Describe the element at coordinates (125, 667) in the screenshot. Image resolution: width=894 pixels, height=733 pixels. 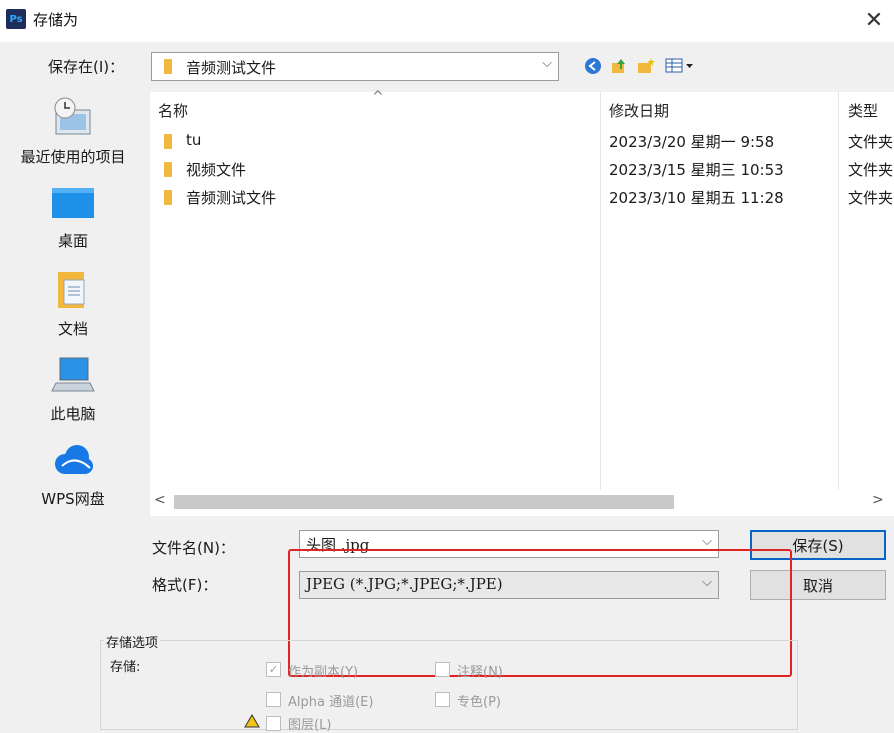
I see `save-options-label: 存储:` at that location.